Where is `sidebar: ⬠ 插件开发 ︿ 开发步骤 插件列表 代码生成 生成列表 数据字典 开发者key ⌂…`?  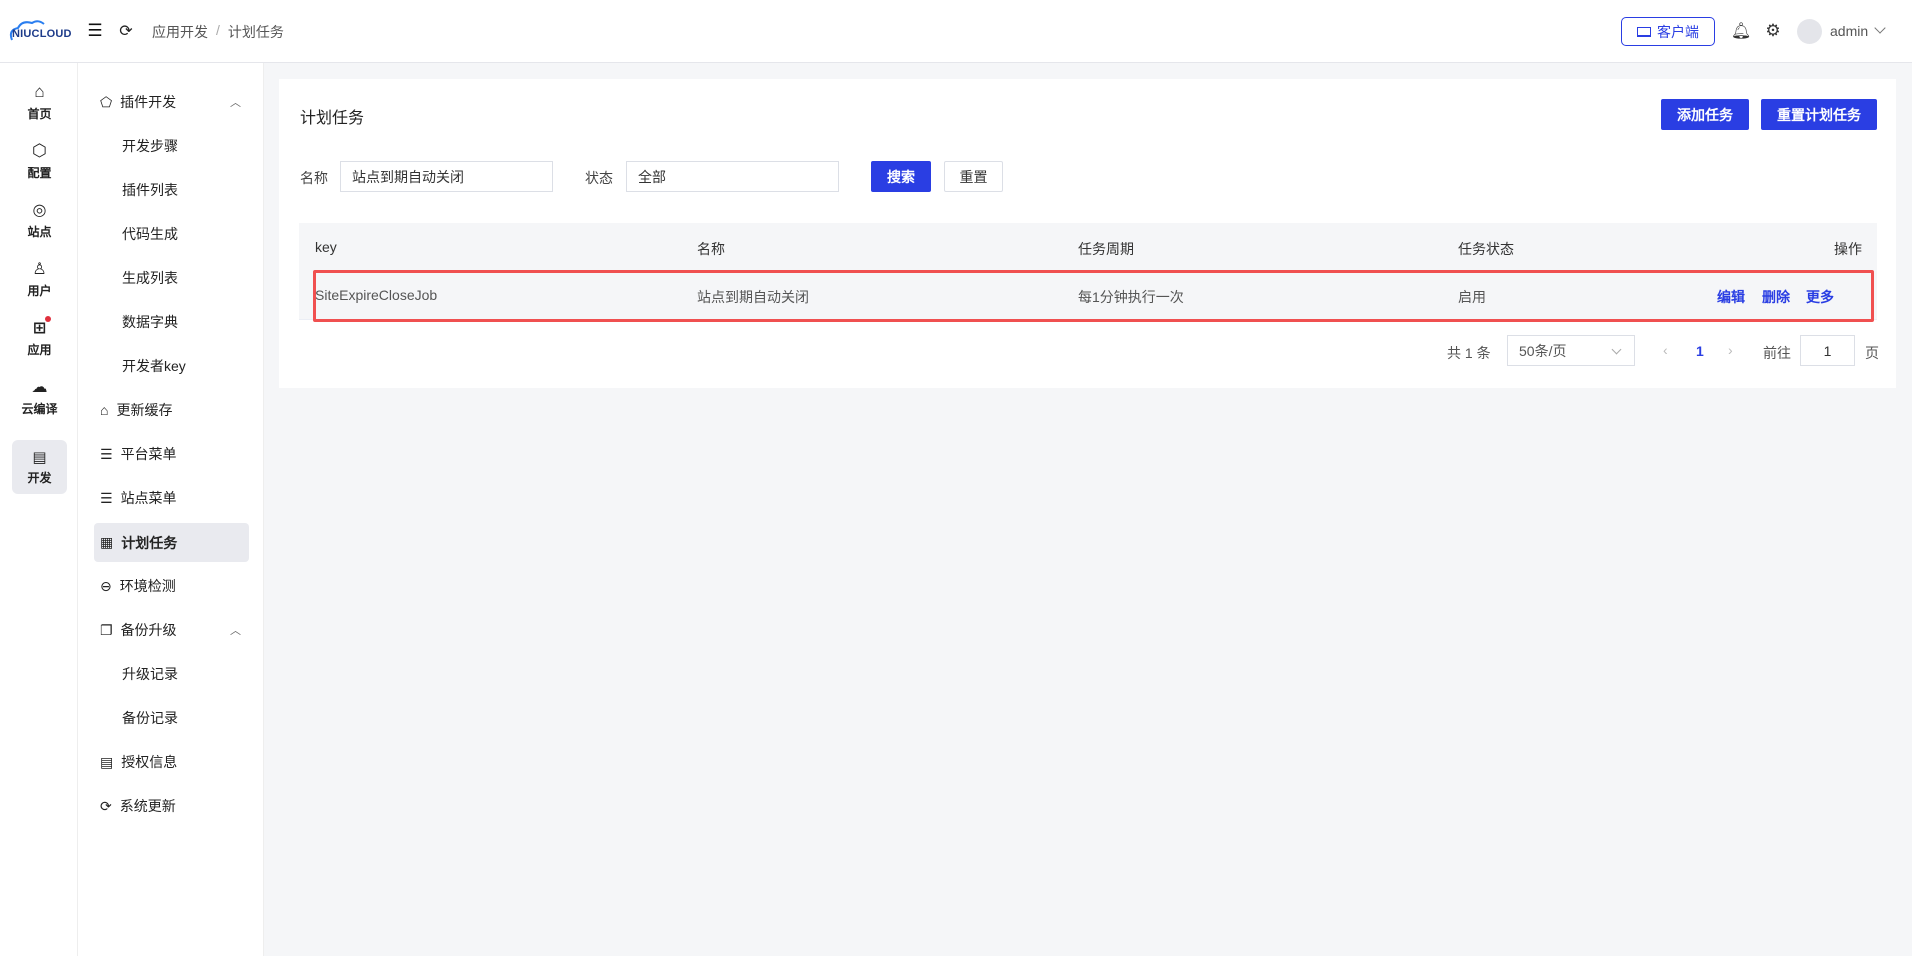 sidebar: ⬠ 插件开发 ︿ 开发步骤 插件列表 代码生成 生成列表 数据字典 开发者key ⌂… is located at coordinates (171, 509).